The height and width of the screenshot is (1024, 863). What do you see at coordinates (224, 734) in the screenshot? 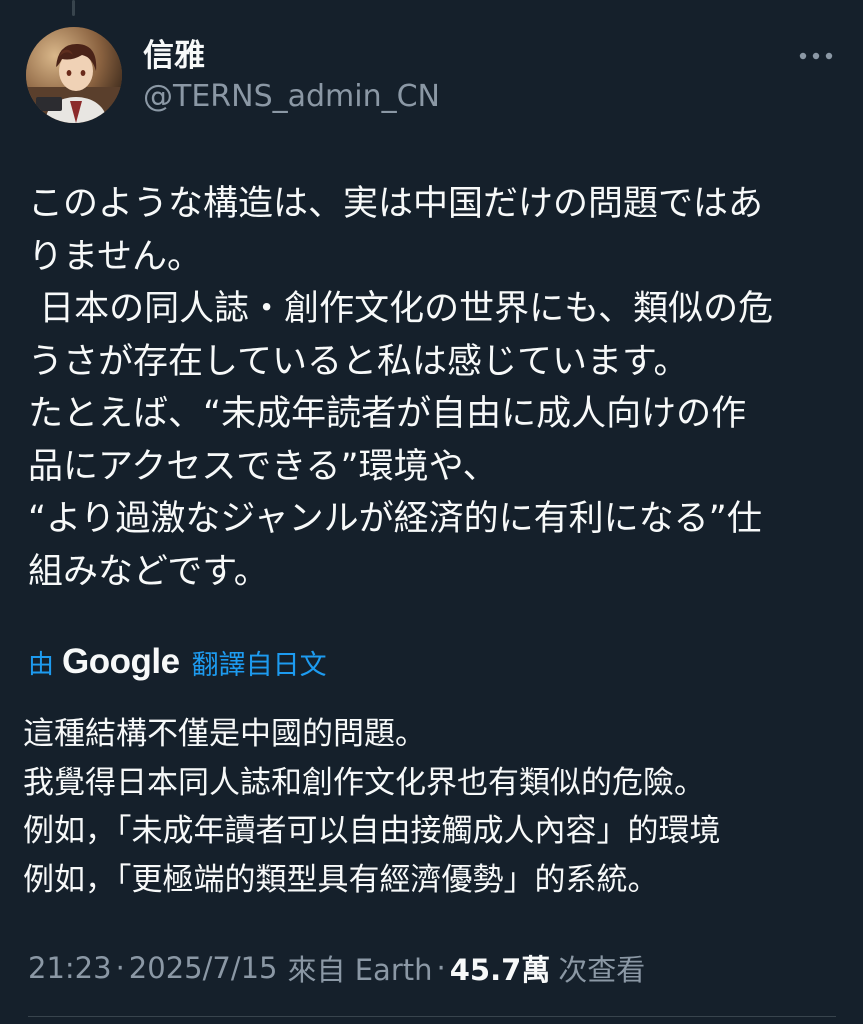
I see `translated-text-line: 這種結構不僅是中國的問題。` at bounding box center [224, 734].